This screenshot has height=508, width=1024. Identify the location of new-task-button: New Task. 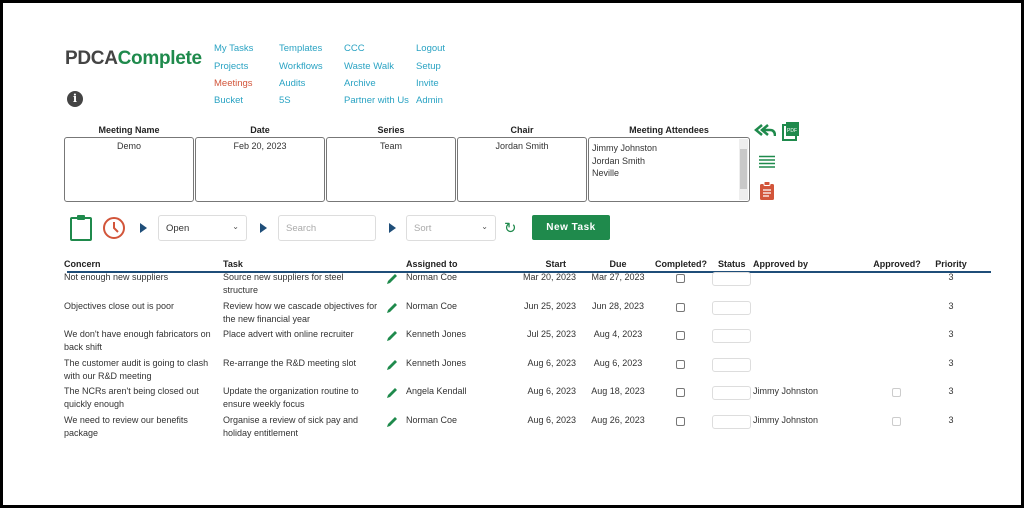
(571, 227).